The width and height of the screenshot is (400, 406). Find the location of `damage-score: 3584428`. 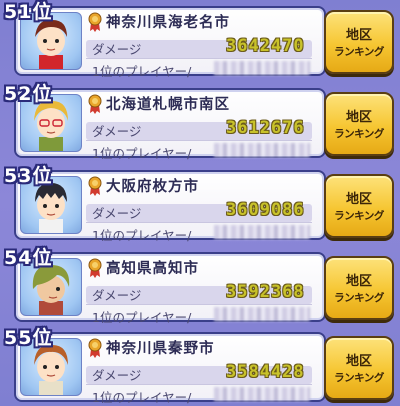

damage-score: 3584428 is located at coordinates (265, 372).